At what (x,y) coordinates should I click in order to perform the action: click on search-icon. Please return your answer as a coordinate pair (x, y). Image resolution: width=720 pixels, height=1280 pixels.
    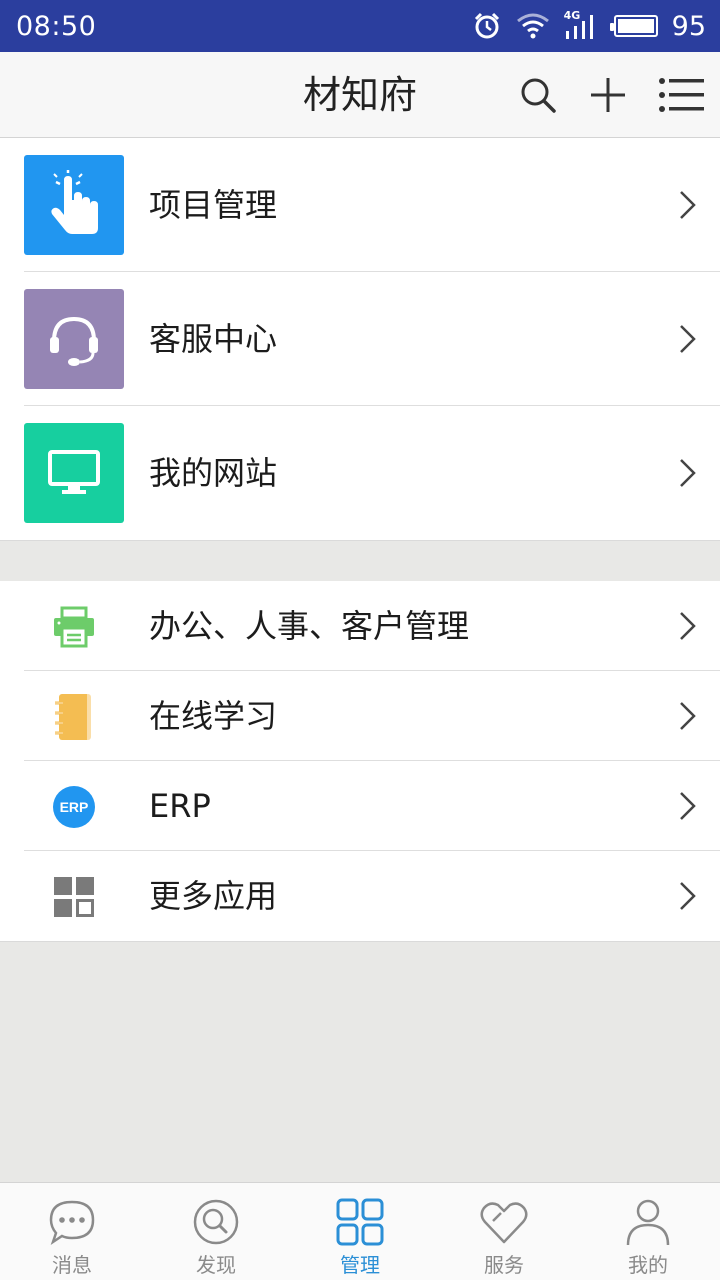
    Looking at the image, I should click on (538, 95).